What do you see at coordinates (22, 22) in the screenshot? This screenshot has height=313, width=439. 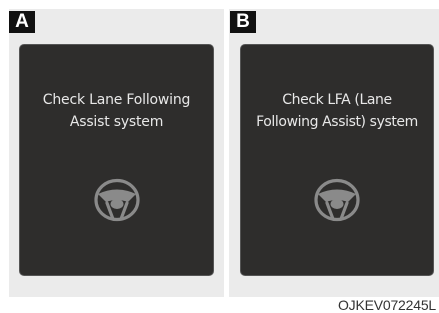 I see `panel-a-label: A` at bounding box center [22, 22].